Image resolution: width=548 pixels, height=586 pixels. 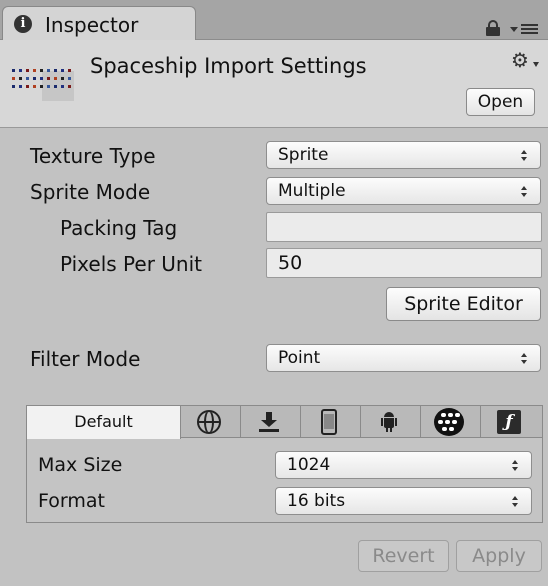 I want to click on packing-tag-label: Packing Tag, so click(x=119, y=228).